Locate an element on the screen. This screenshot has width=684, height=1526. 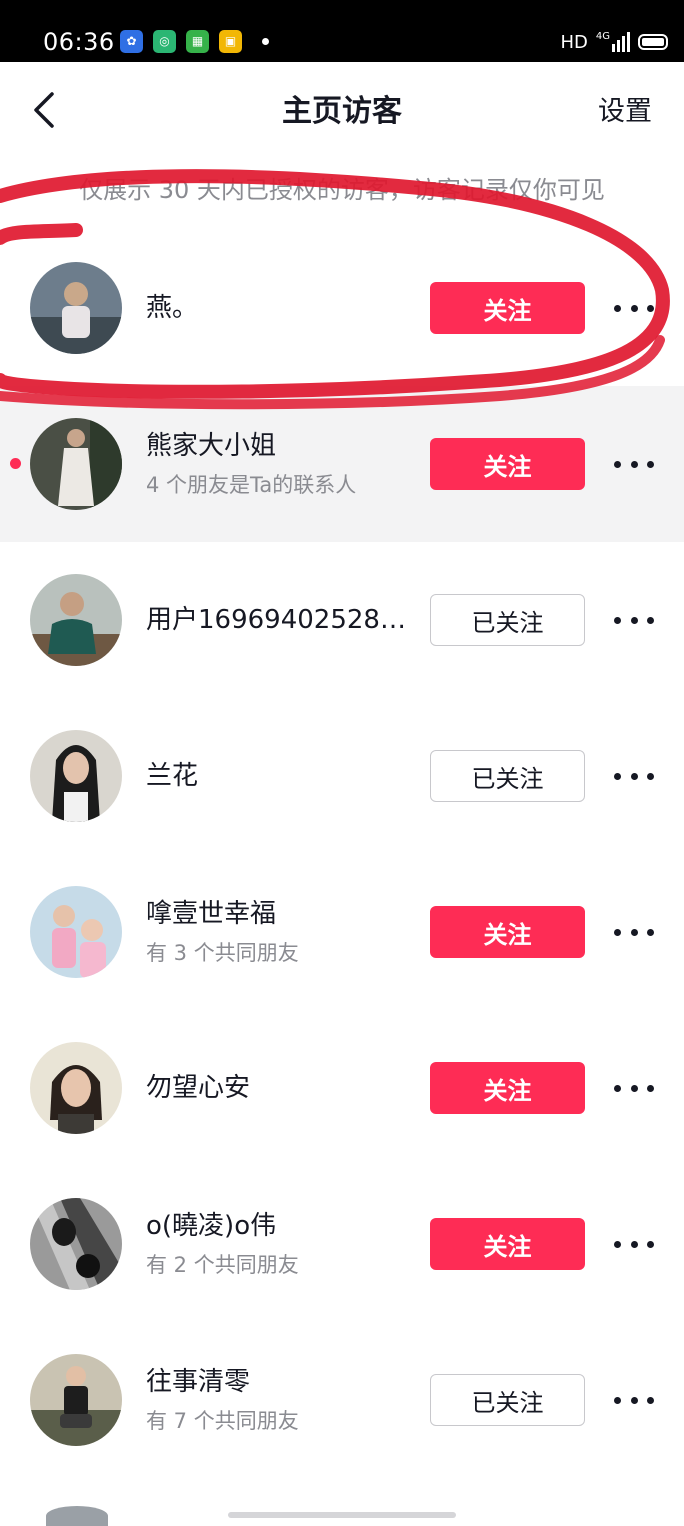
visitor-info: 往事清零 有 7 个共同朋友 is located at coordinates (277, 1400).